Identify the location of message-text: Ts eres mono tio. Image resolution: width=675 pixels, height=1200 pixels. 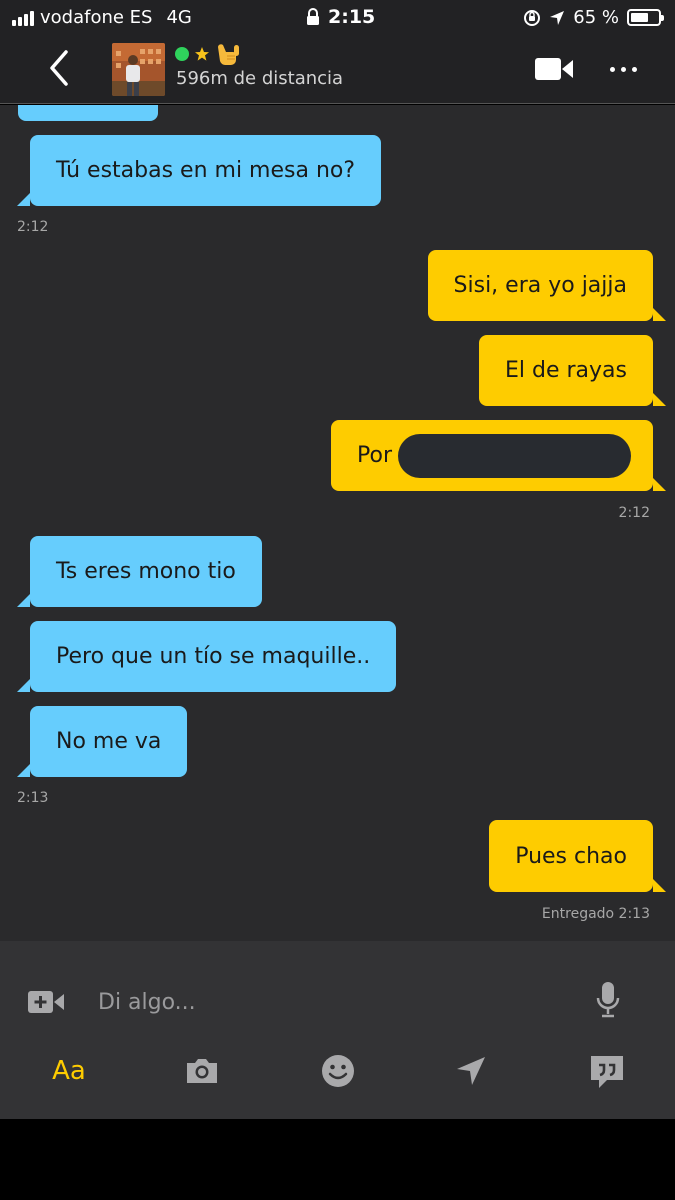
(146, 571).